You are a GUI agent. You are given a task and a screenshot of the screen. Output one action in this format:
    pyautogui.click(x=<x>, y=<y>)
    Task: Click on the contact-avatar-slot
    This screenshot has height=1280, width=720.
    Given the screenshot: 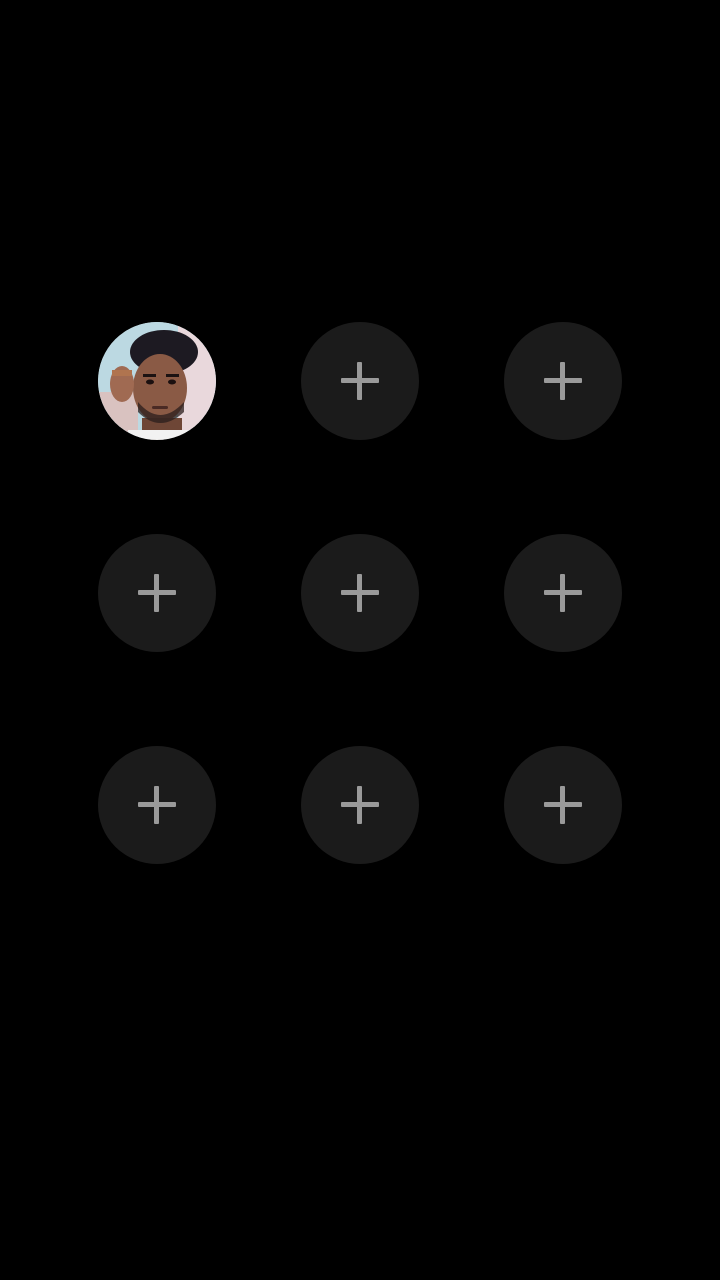 What is the action you would take?
    pyautogui.click(x=157, y=381)
    